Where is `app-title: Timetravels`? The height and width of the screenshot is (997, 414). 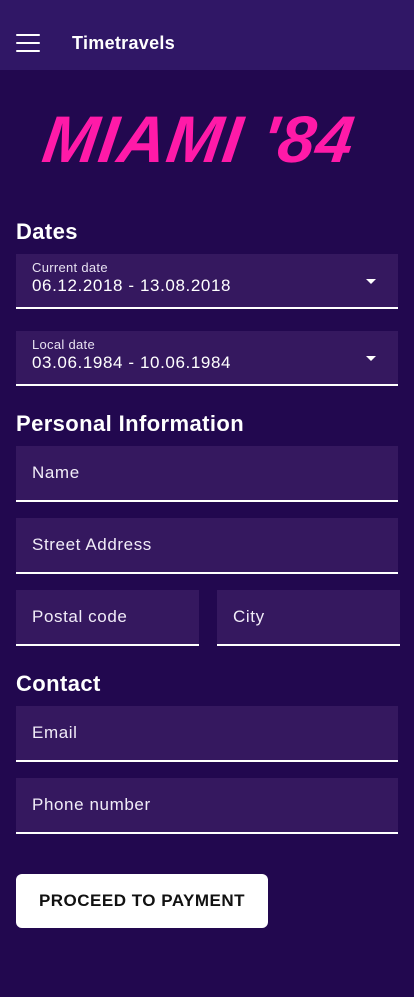
app-title: Timetravels is located at coordinates (124, 43).